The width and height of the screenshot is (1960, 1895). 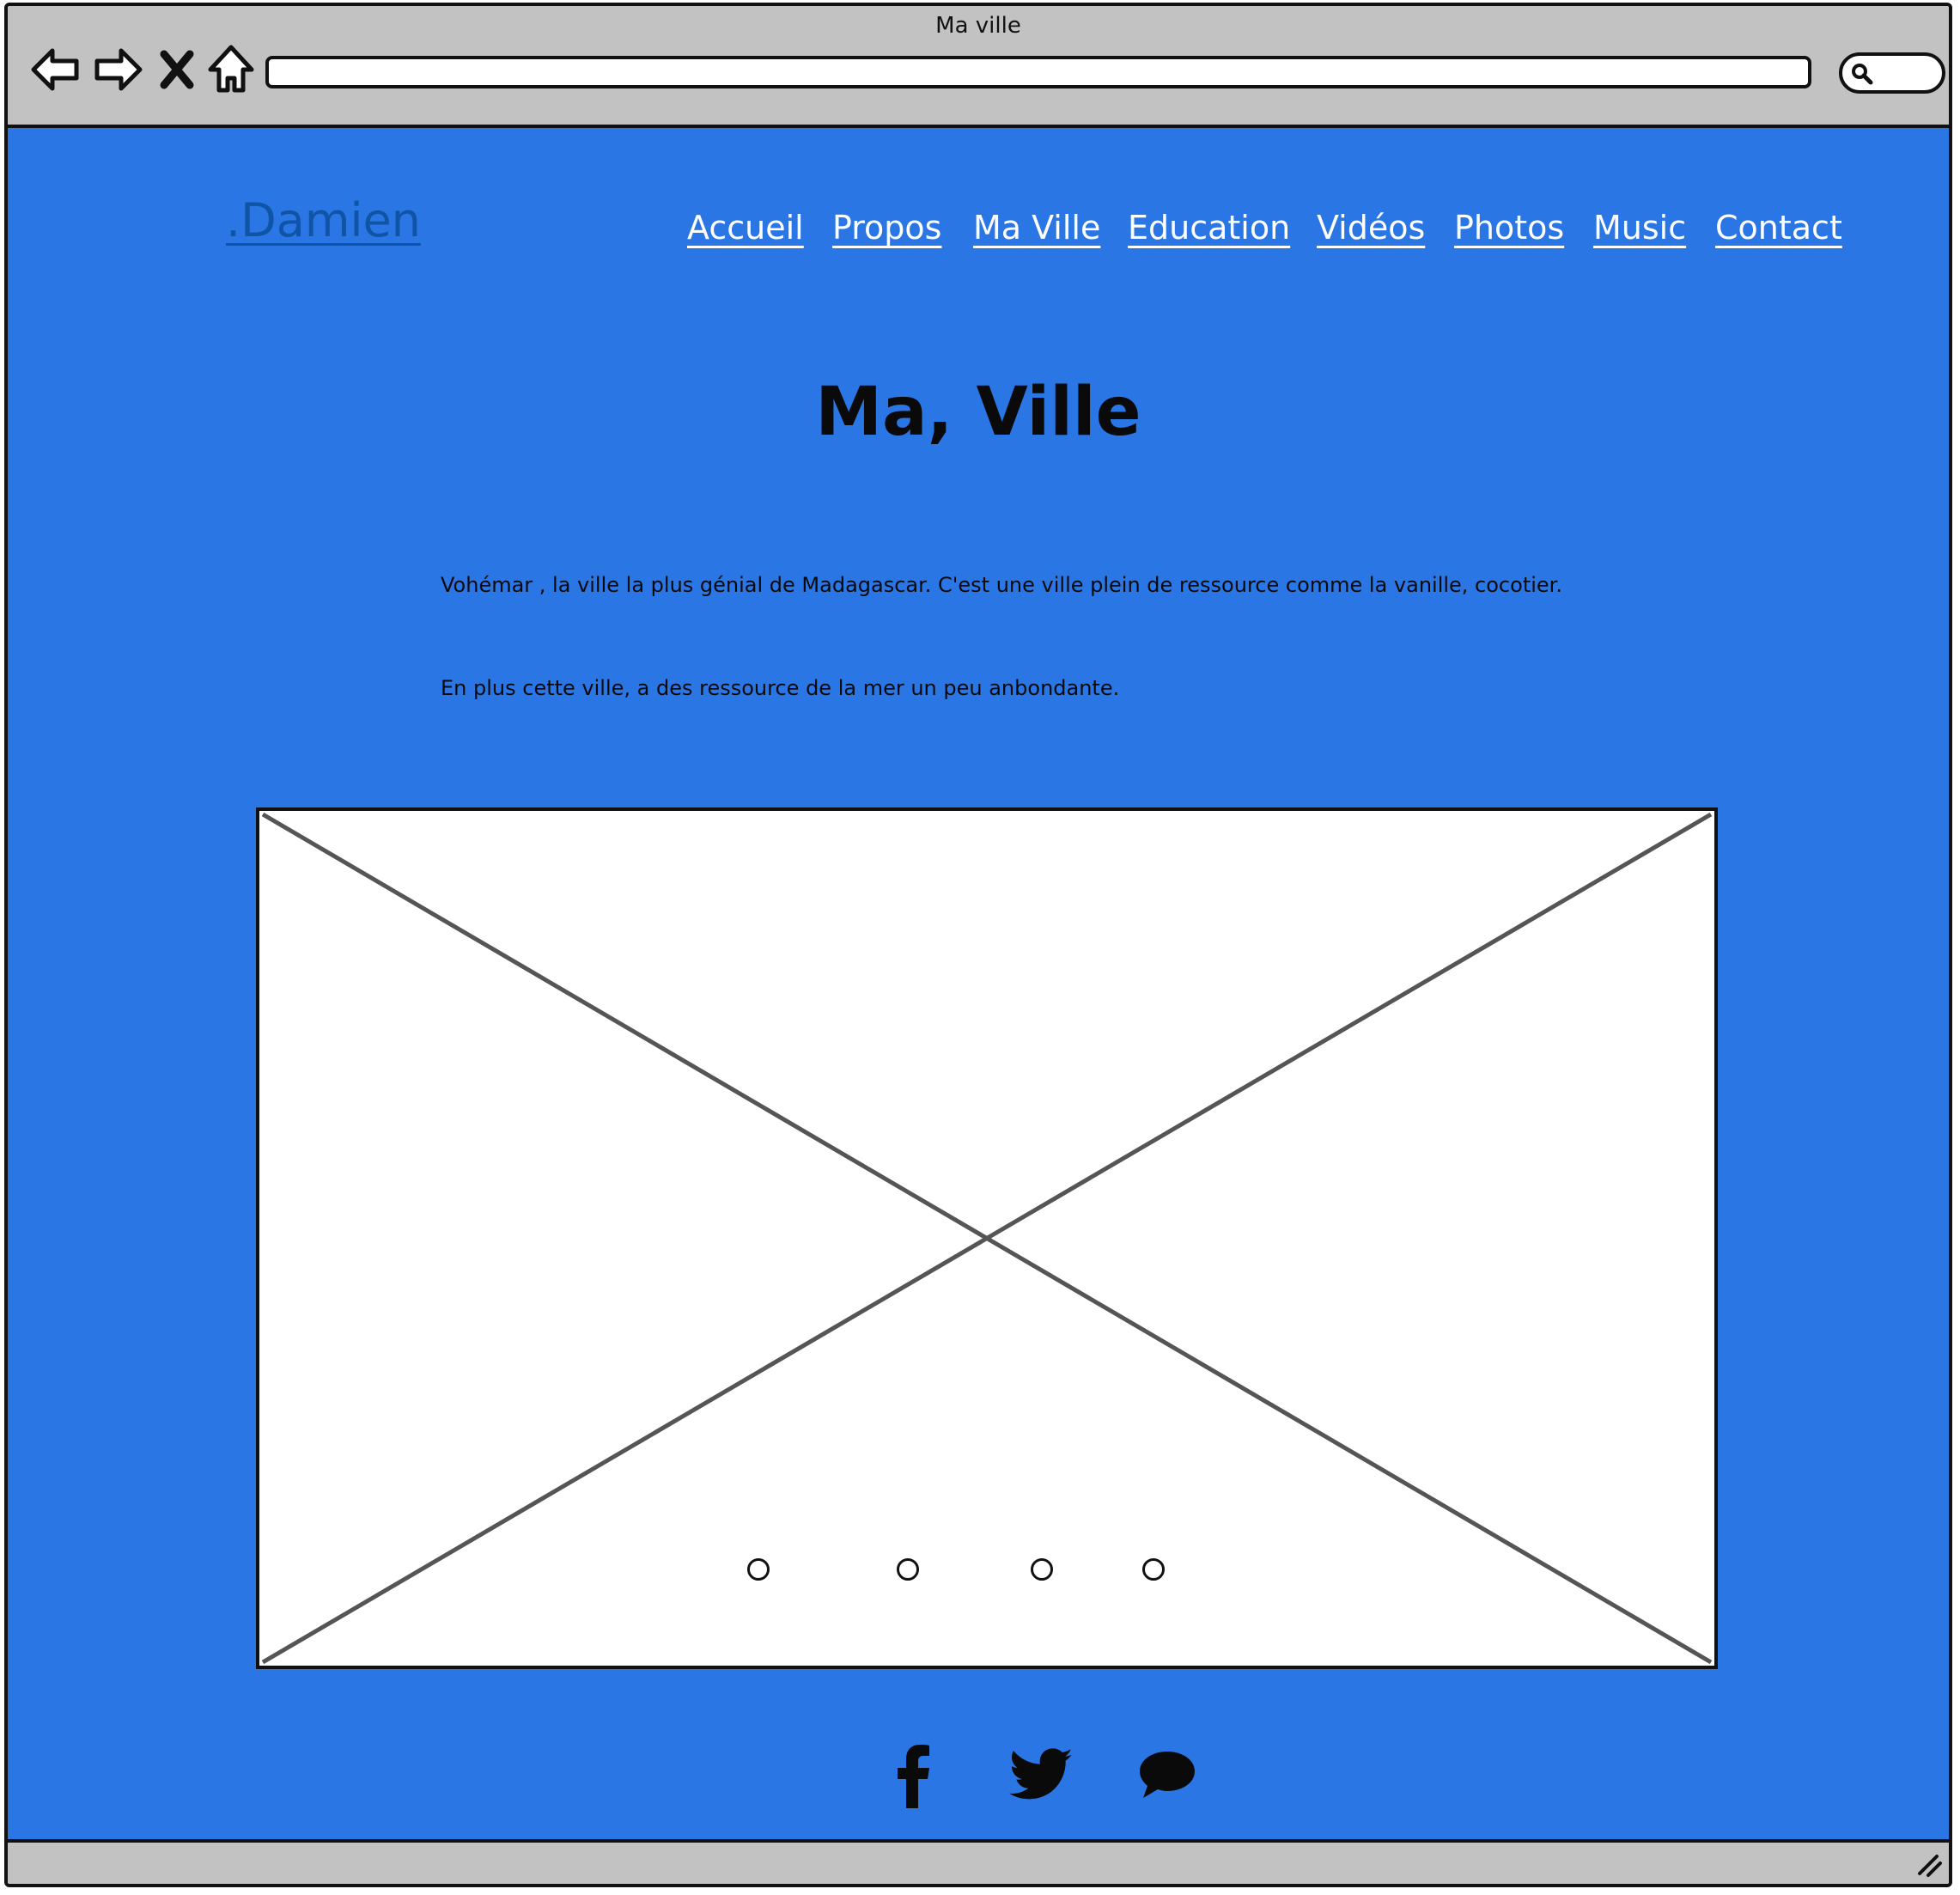 What do you see at coordinates (56, 69) in the screenshot?
I see `back-arrow-icon` at bounding box center [56, 69].